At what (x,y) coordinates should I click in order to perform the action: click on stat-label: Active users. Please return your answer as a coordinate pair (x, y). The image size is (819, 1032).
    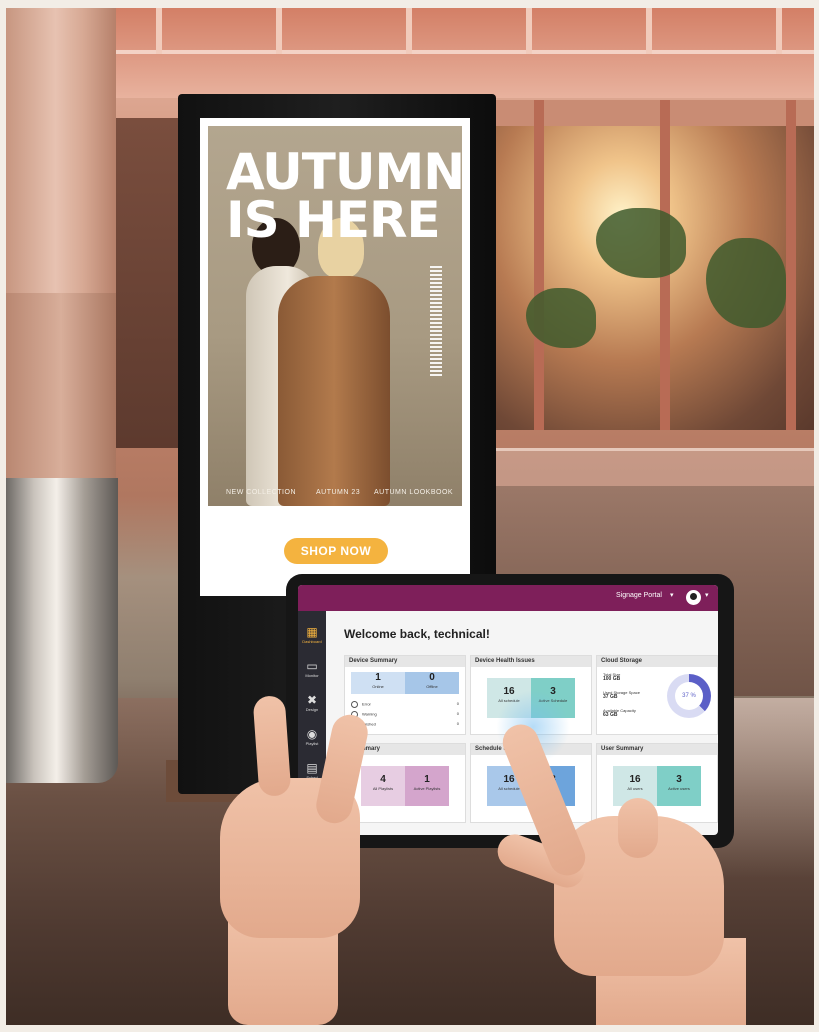
    Looking at the image, I should click on (679, 788).